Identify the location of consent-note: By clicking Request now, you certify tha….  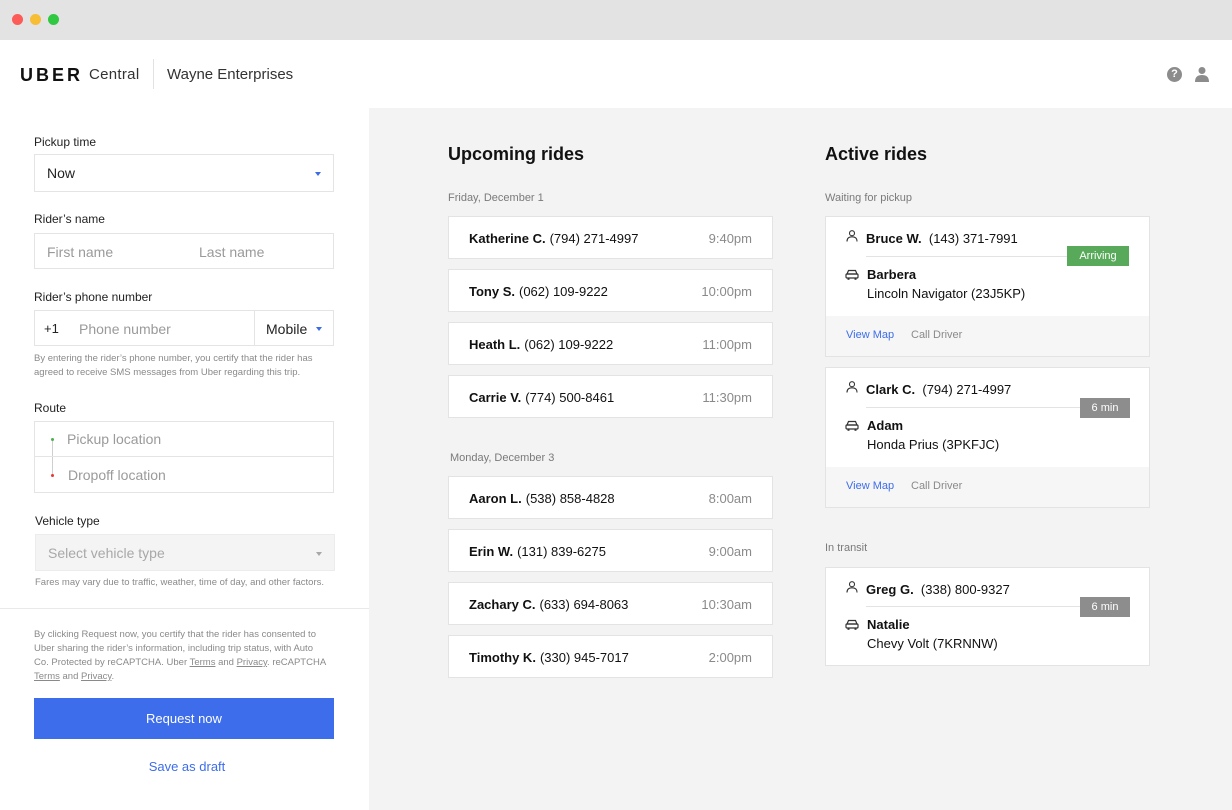
(182, 656).